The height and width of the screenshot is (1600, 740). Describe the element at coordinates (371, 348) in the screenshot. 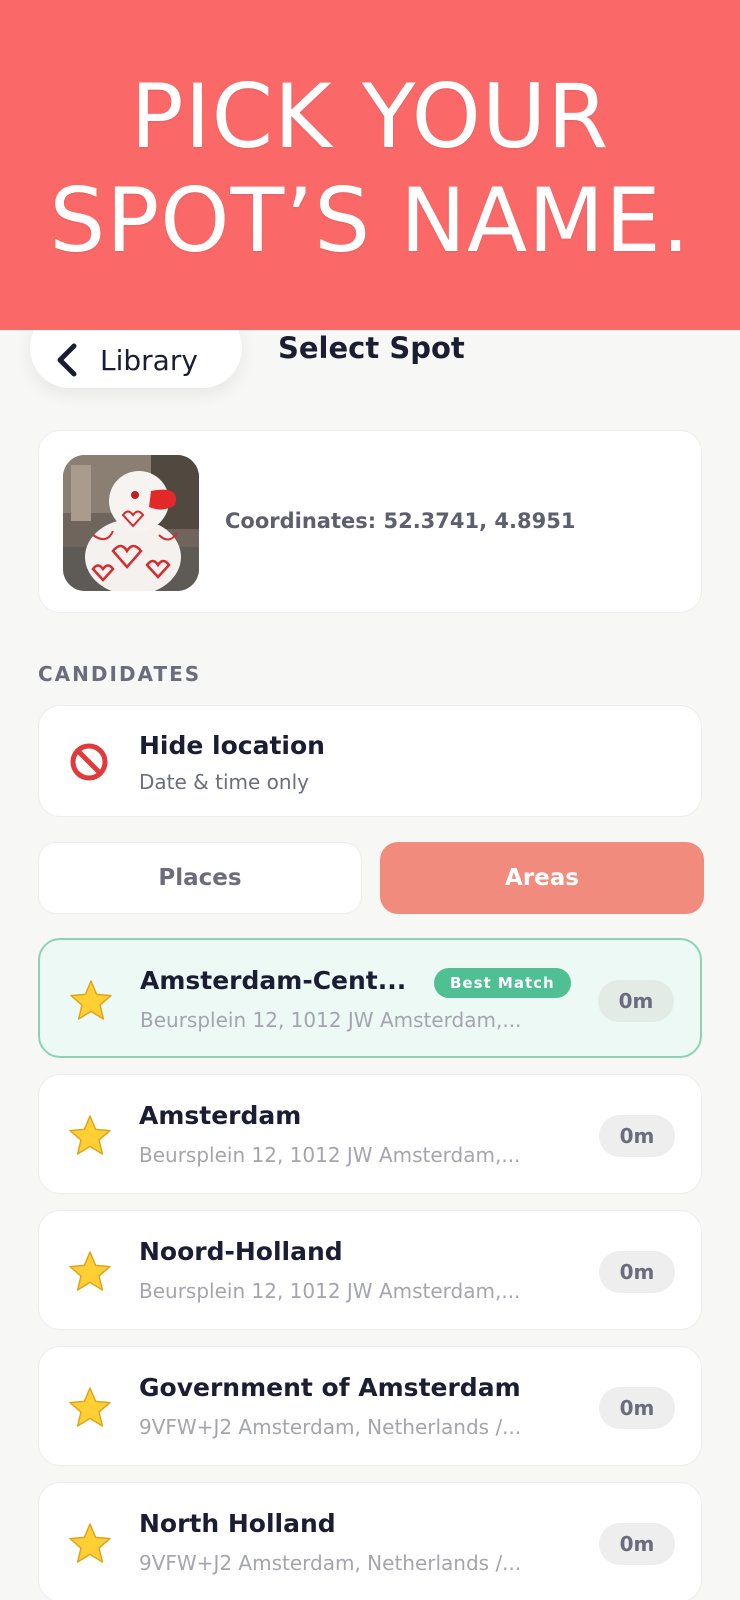

I see `page-title: Select Spot` at that location.